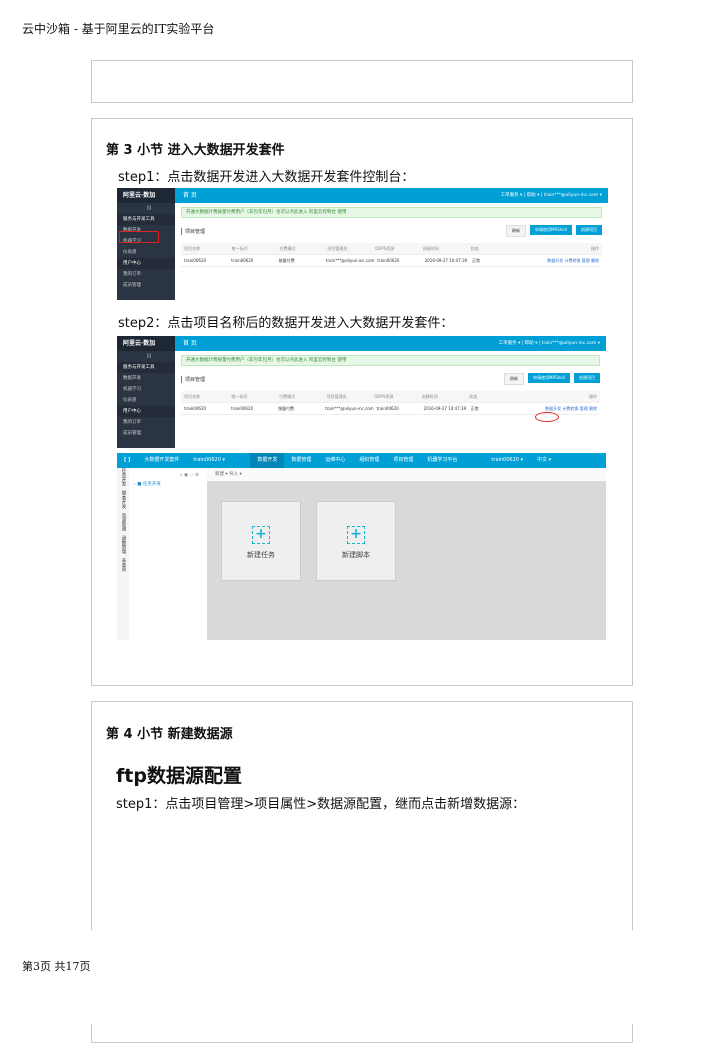  Describe the element at coordinates (169, 734) in the screenshot. I see `section-title: 第 4 小节 新建数据源` at that location.